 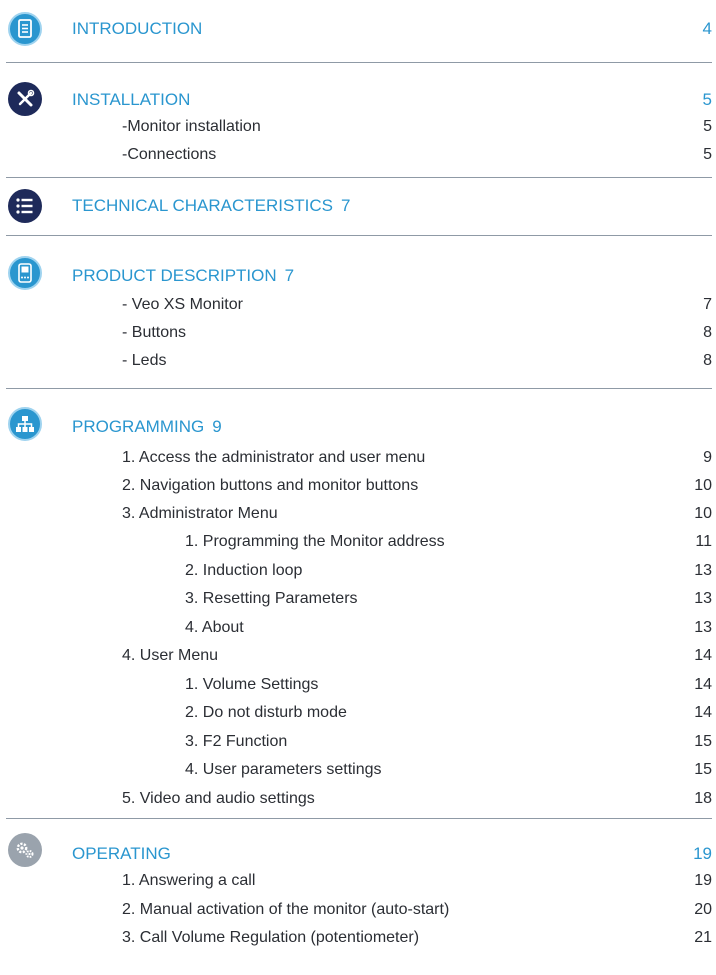 I want to click on toc-entry: 3. Resetting Parameters, so click(x=271, y=599).